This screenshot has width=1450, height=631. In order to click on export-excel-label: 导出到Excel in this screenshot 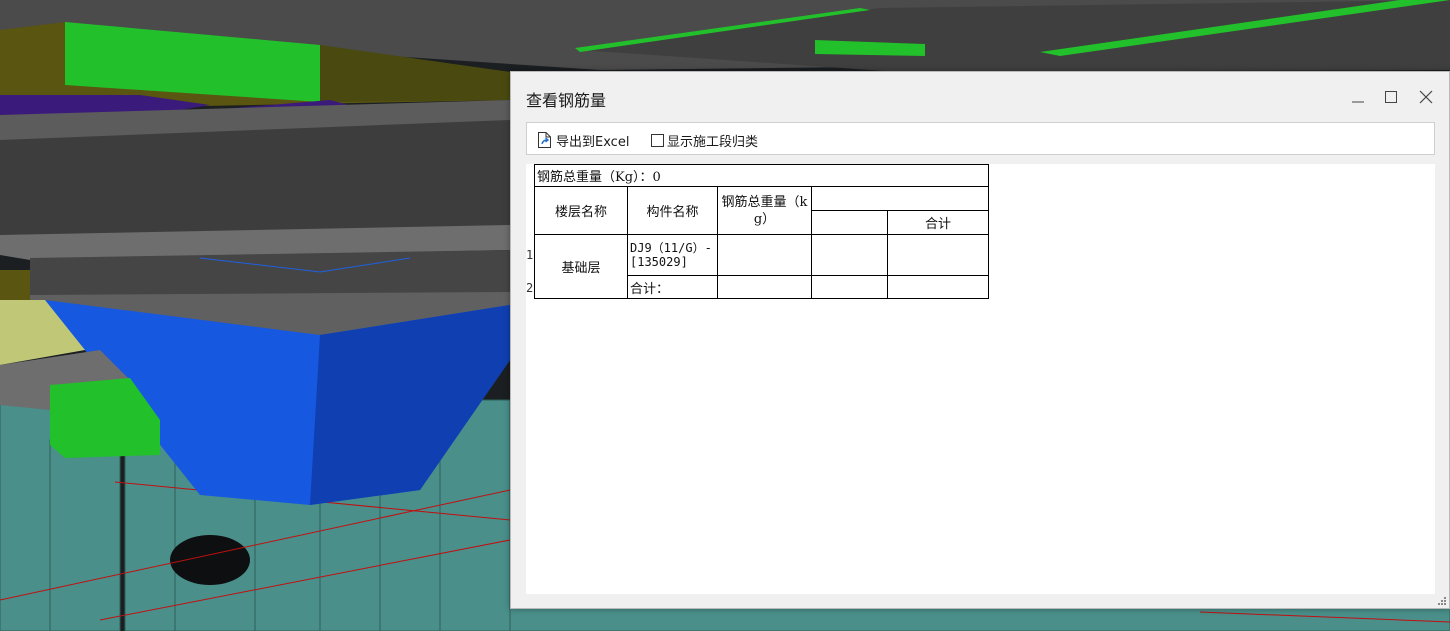, I will do `click(593, 142)`.